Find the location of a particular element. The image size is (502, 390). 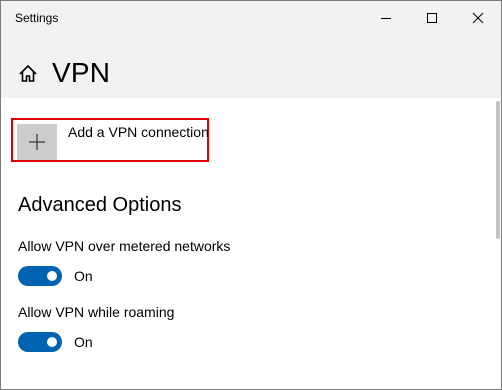

home-button is located at coordinates (28, 74).